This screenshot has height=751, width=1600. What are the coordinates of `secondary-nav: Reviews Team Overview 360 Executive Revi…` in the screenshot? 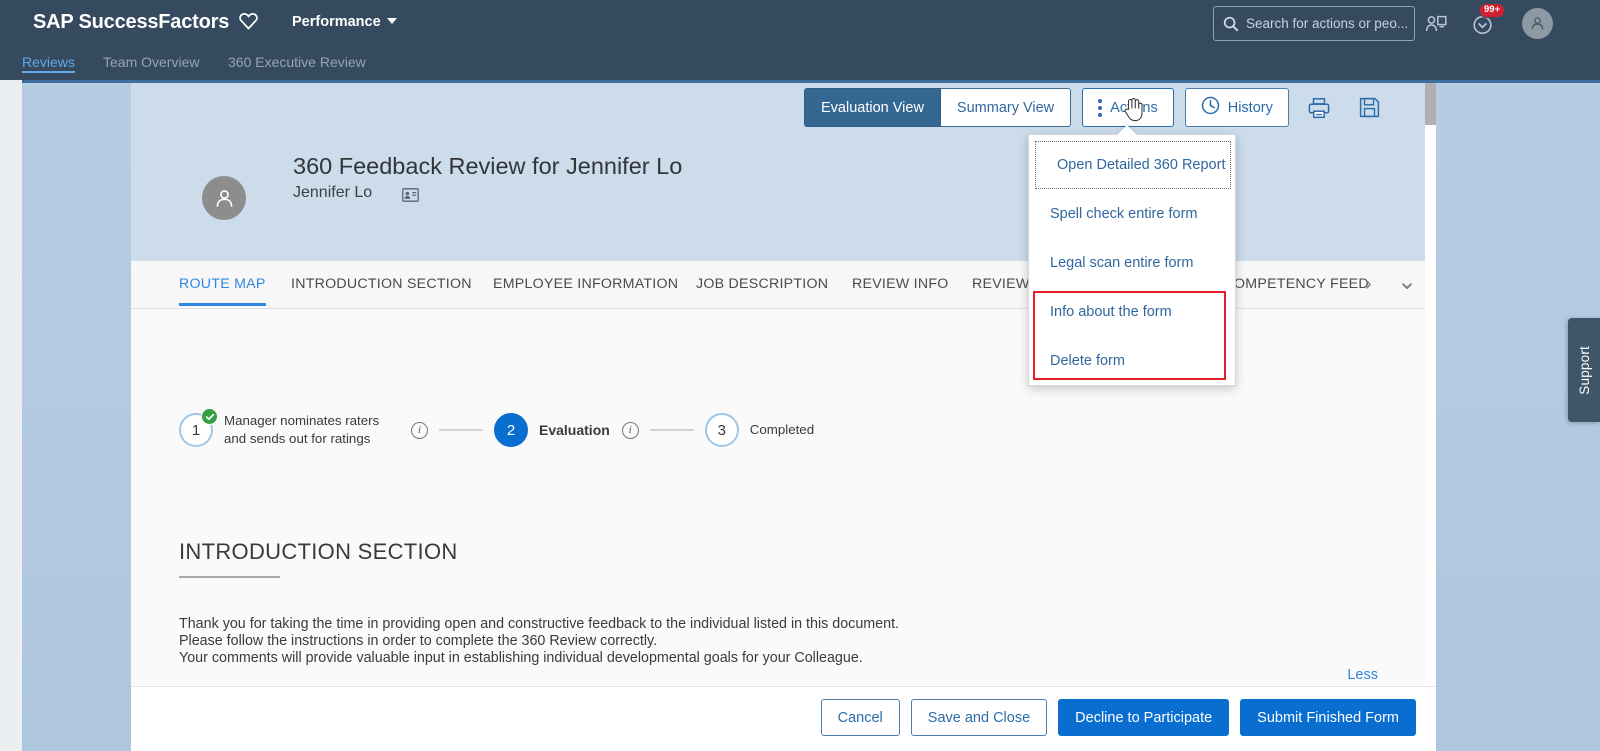 It's located at (800, 63).